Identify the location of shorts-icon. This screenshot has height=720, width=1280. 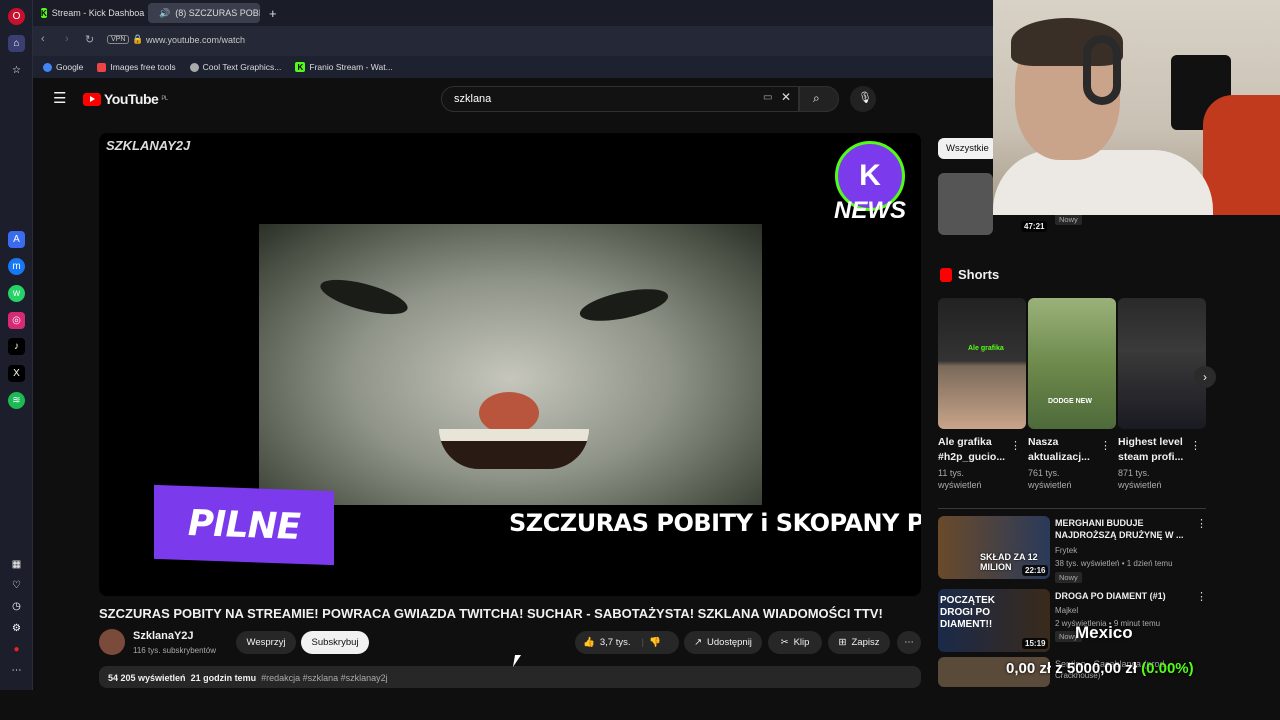
(946, 274).